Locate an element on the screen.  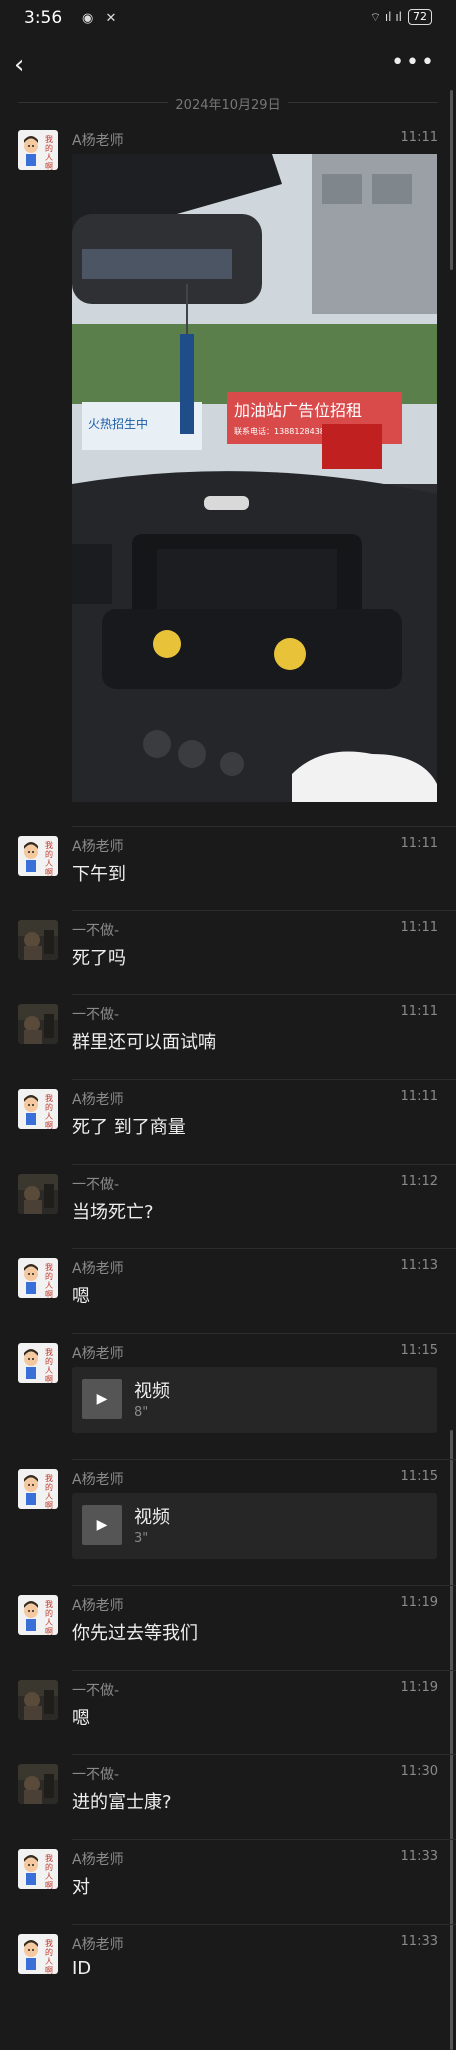
video-message-card: ▶ 视频 3" is located at coordinates (254, 1526).